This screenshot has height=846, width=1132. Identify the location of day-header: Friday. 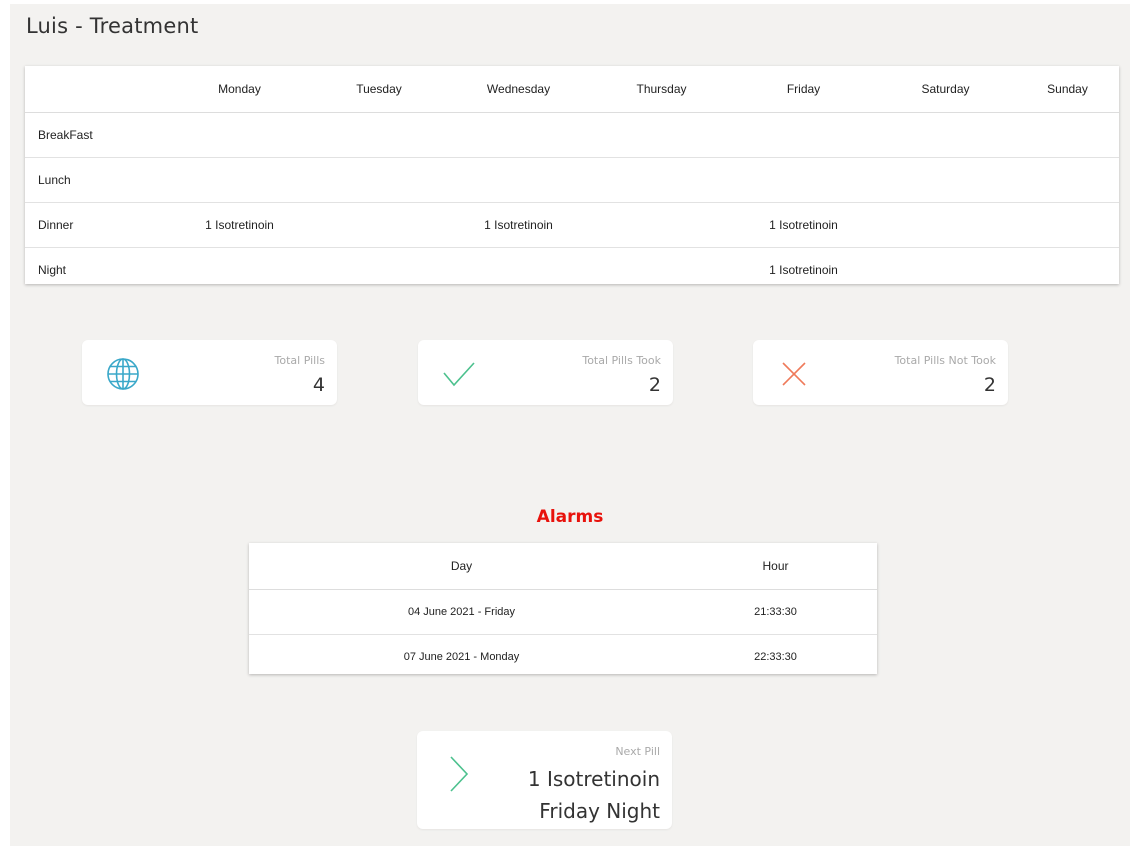
(803, 89).